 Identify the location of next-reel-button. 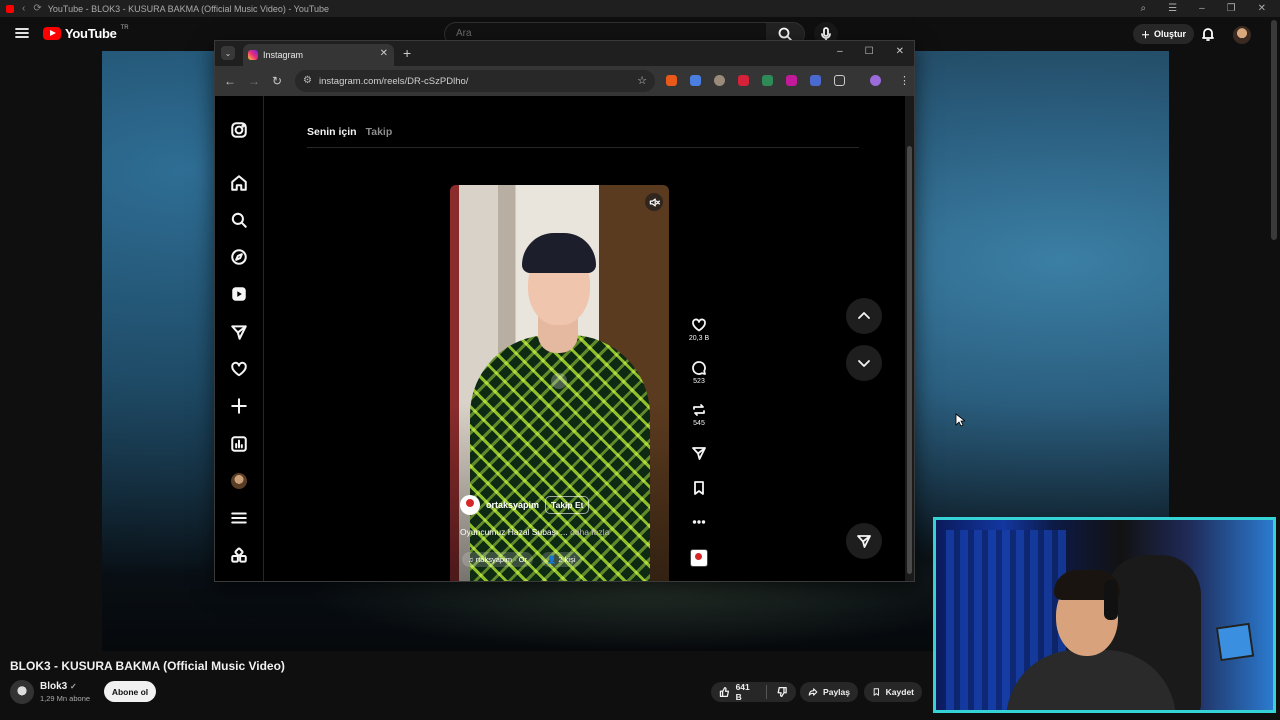
(864, 363).